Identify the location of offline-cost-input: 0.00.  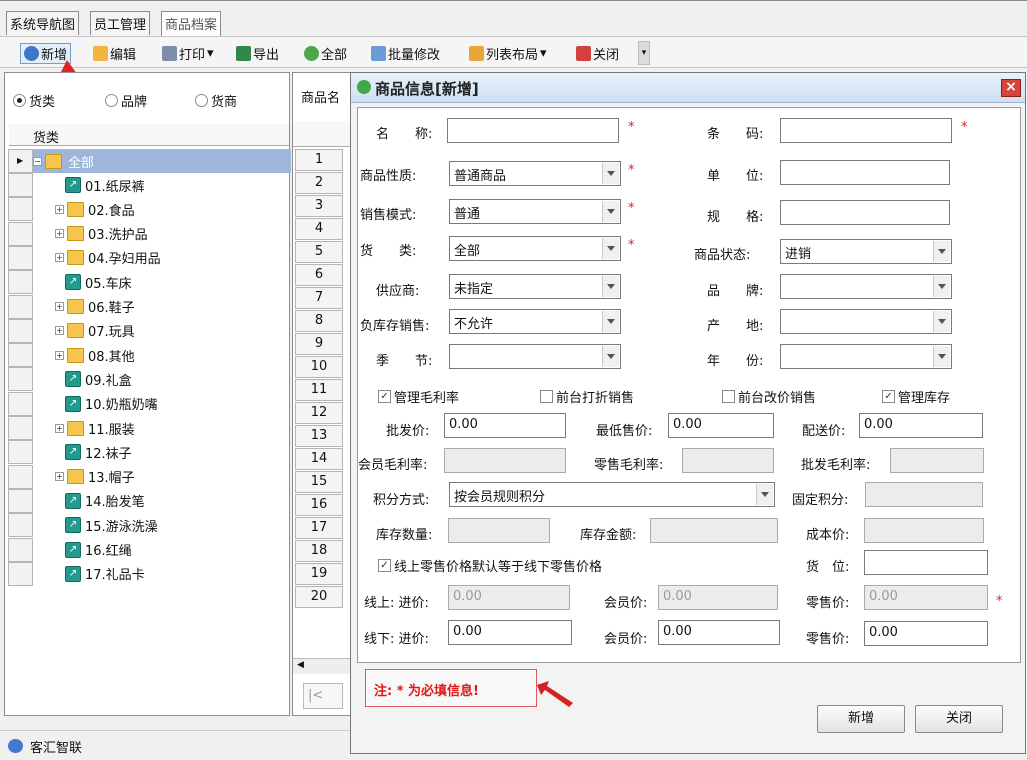
(510, 632).